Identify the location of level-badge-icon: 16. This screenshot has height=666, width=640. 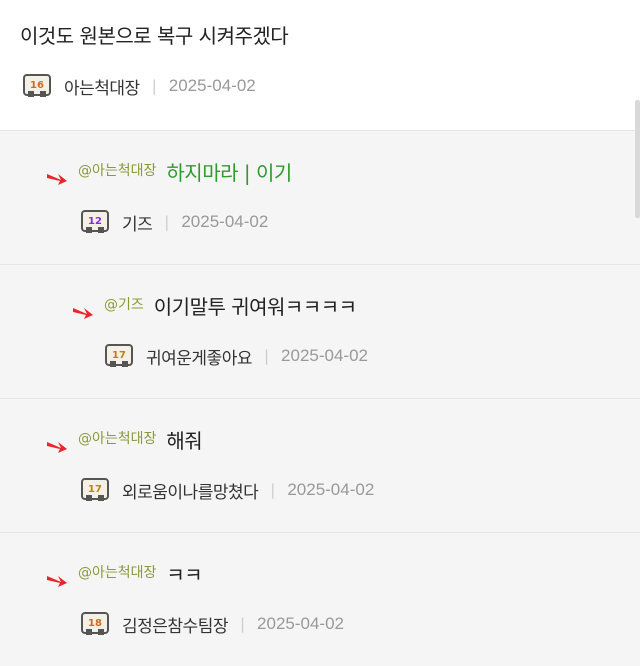
(37, 86).